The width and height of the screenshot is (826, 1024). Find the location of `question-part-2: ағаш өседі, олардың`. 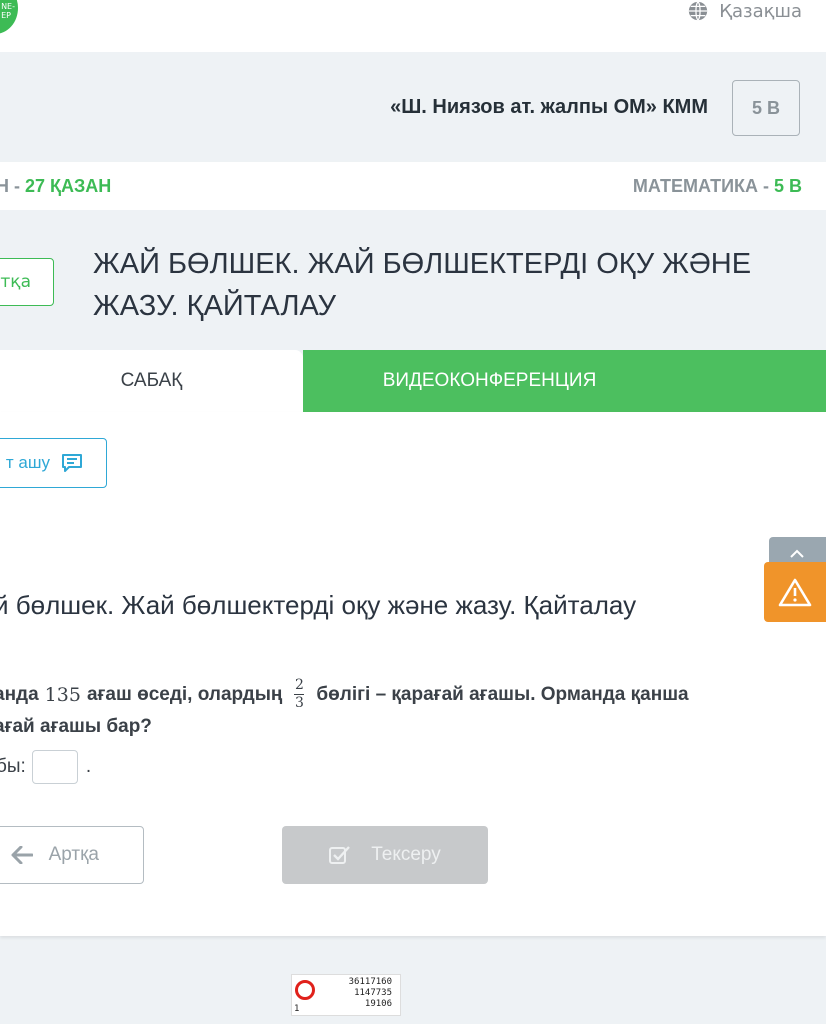

question-part-2: ағаш өседі, олардың is located at coordinates (184, 694).